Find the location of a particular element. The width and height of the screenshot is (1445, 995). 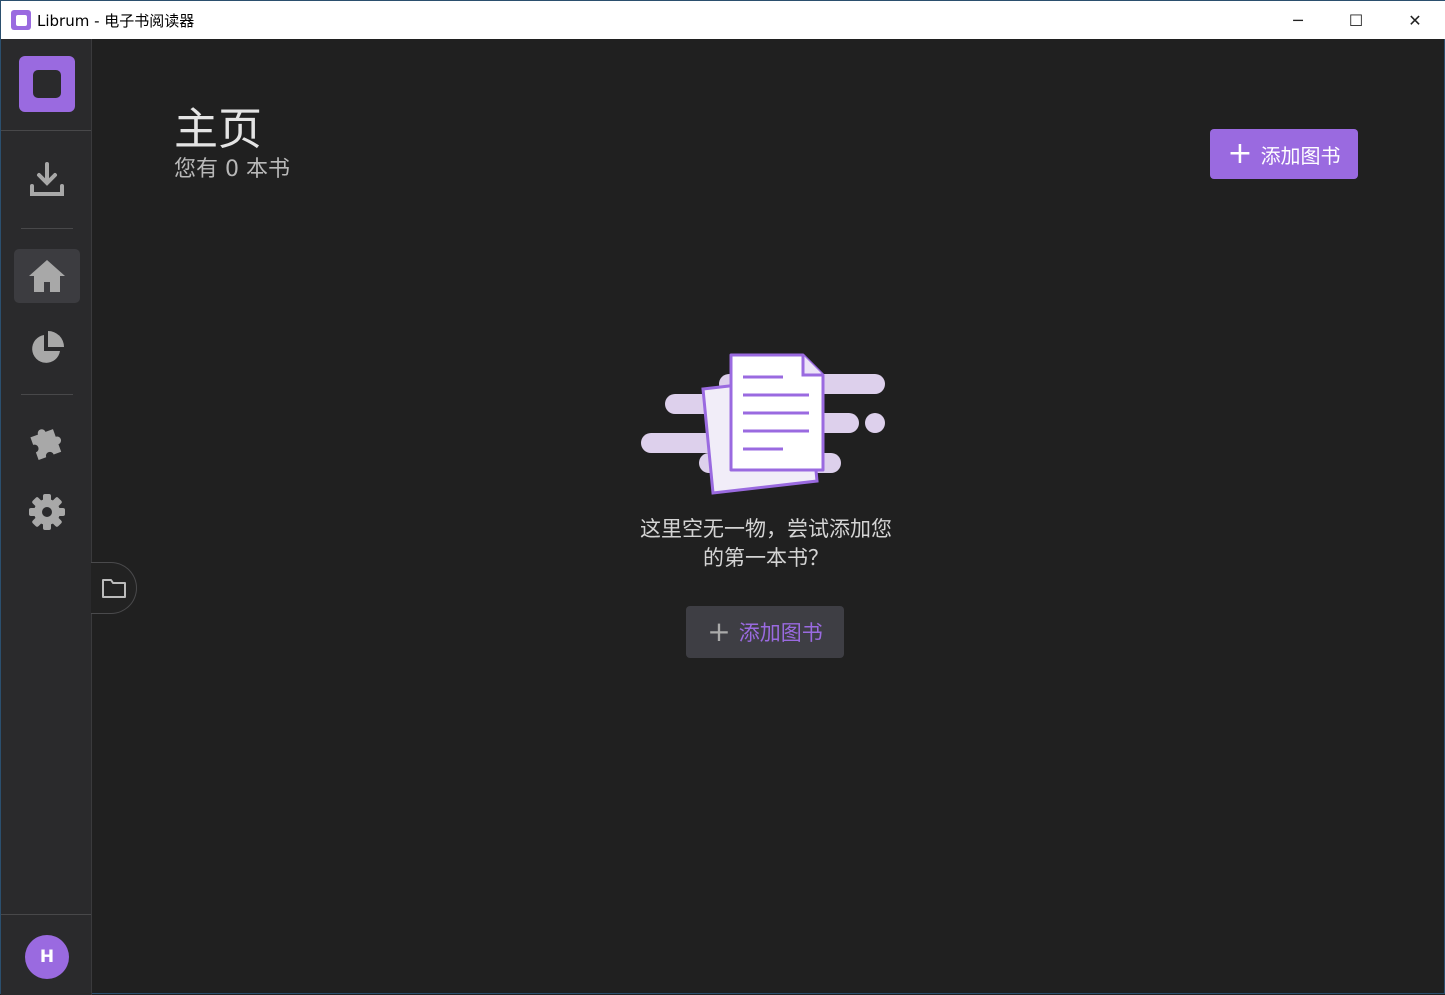

empty-documents-illustration is located at coordinates (763, 424).